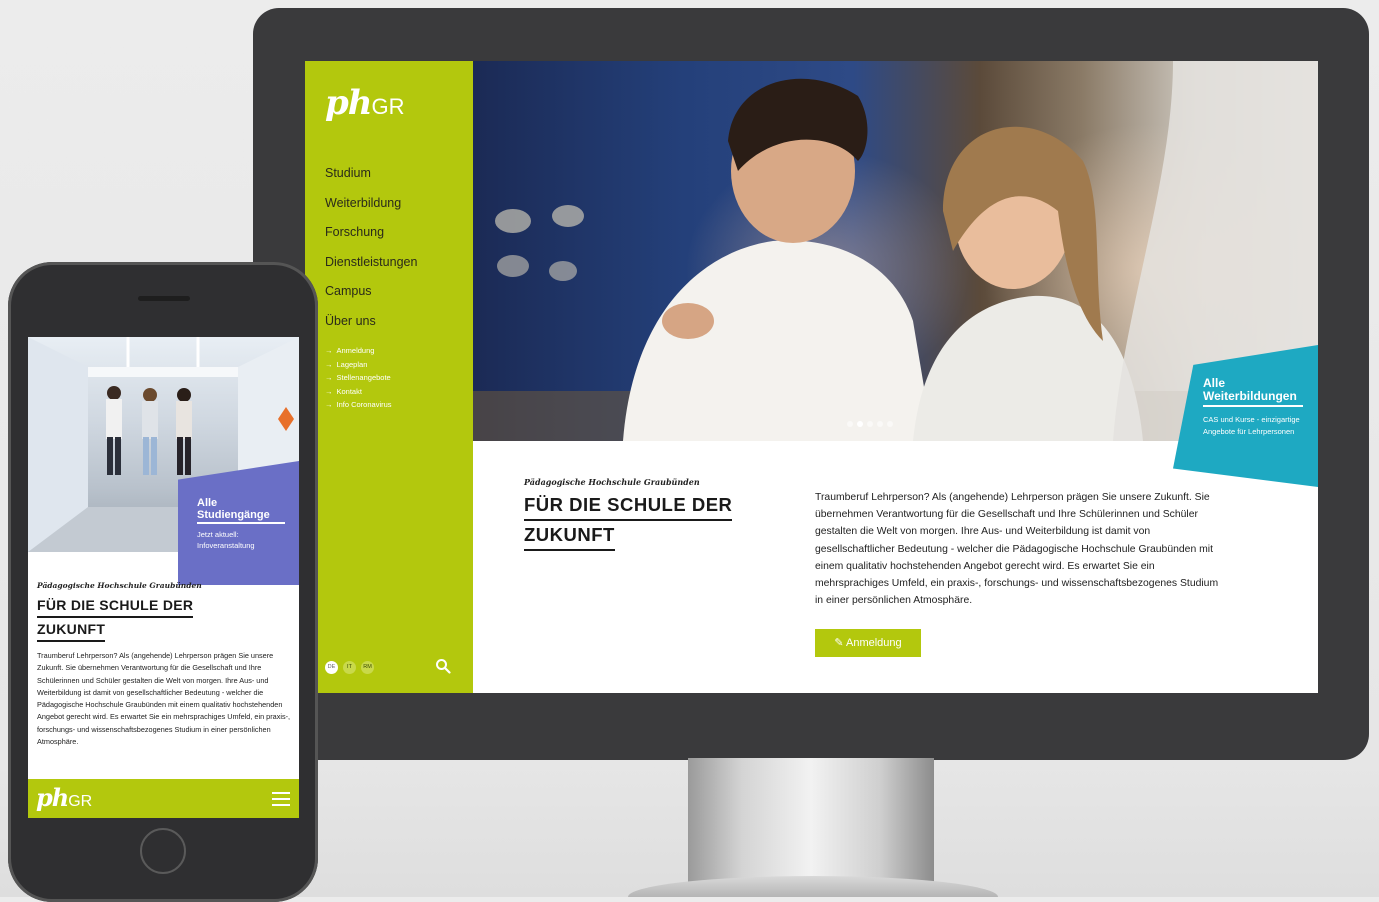 This screenshot has height=902, width=1379. What do you see at coordinates (371, 269) in the screenshot?
I see `nav-item-dienstleistungen: Dienstleistungen` at bounding box center [371, 269].